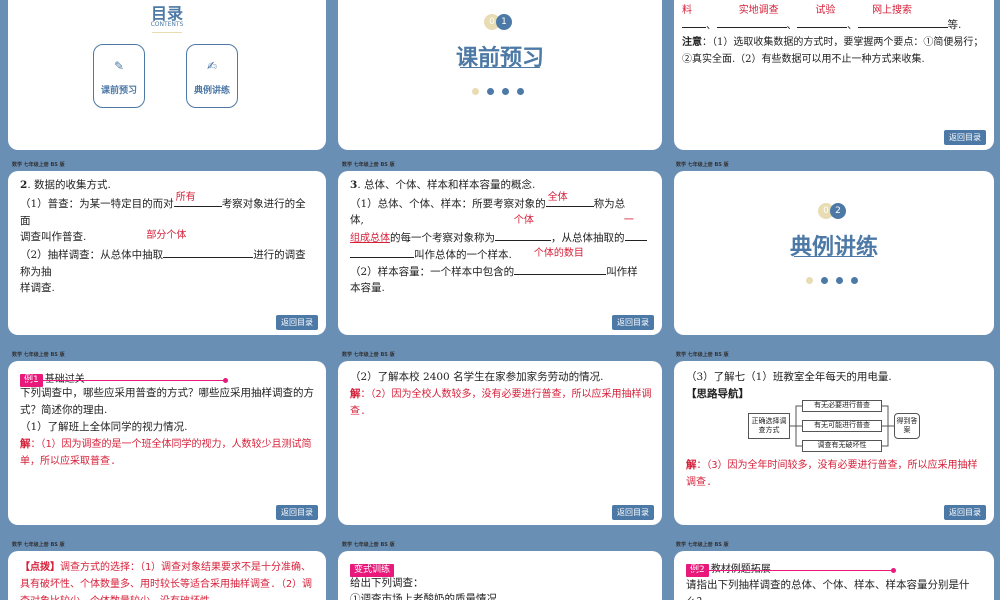 This screenshot has width=1000, height=600. I want to click on contents-divider, so click(167, 32).